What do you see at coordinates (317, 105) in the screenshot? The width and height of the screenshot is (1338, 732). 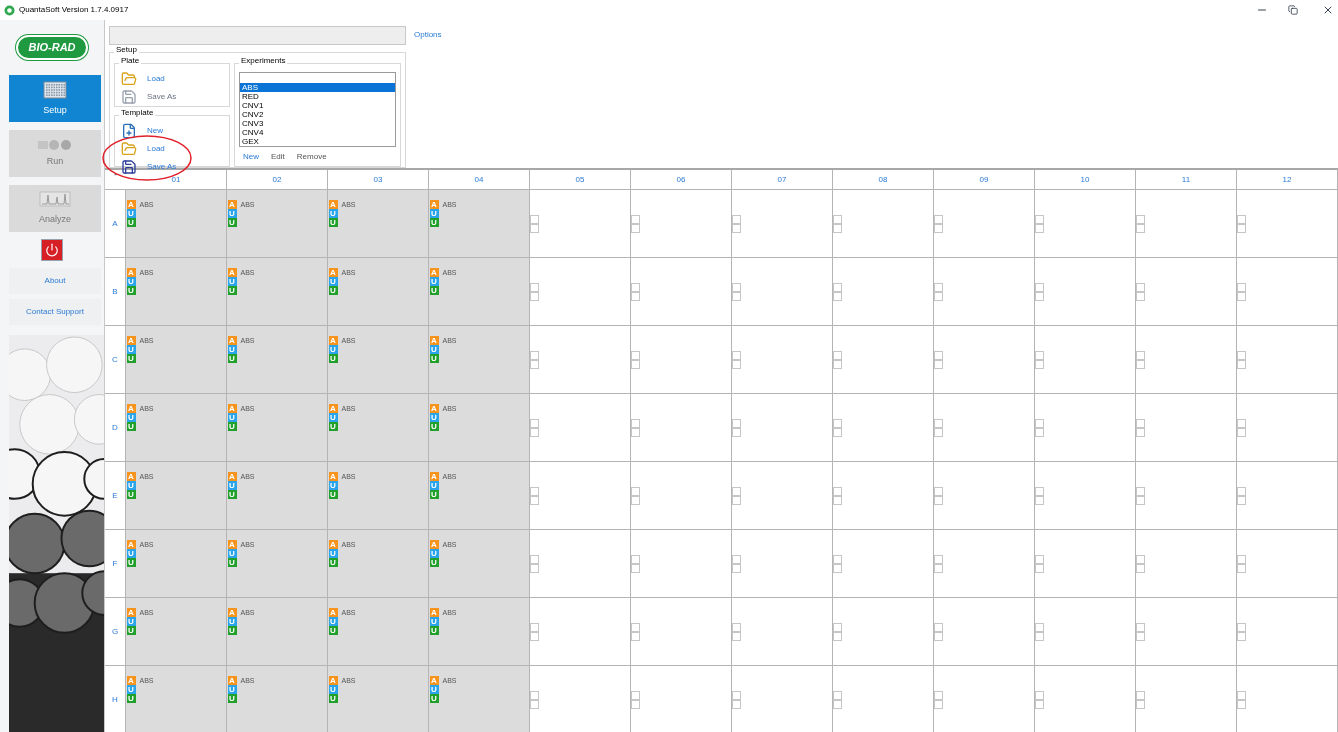 I see `list-item: CNV1` at bounding box center [317, 105].